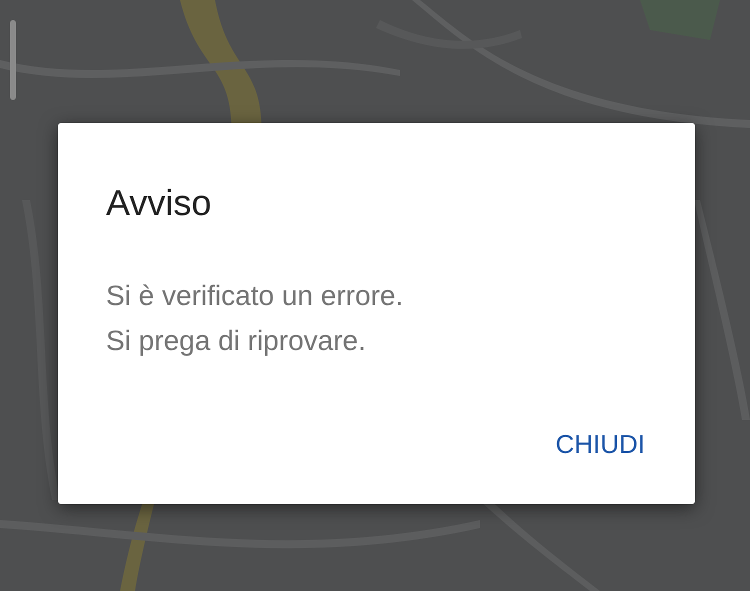 This screenshot has width=750, height=591. Describe the element at coordinates (159, 203) in the screenshot. I see `dialog-title: Avviso` at that location.